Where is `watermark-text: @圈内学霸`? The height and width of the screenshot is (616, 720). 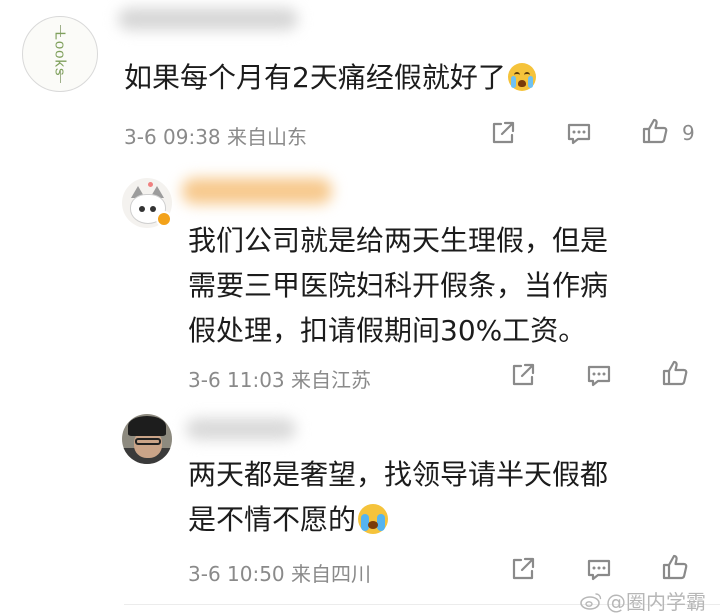 watermark-text: @圈内学霸 is located at coordinates (656, 602).